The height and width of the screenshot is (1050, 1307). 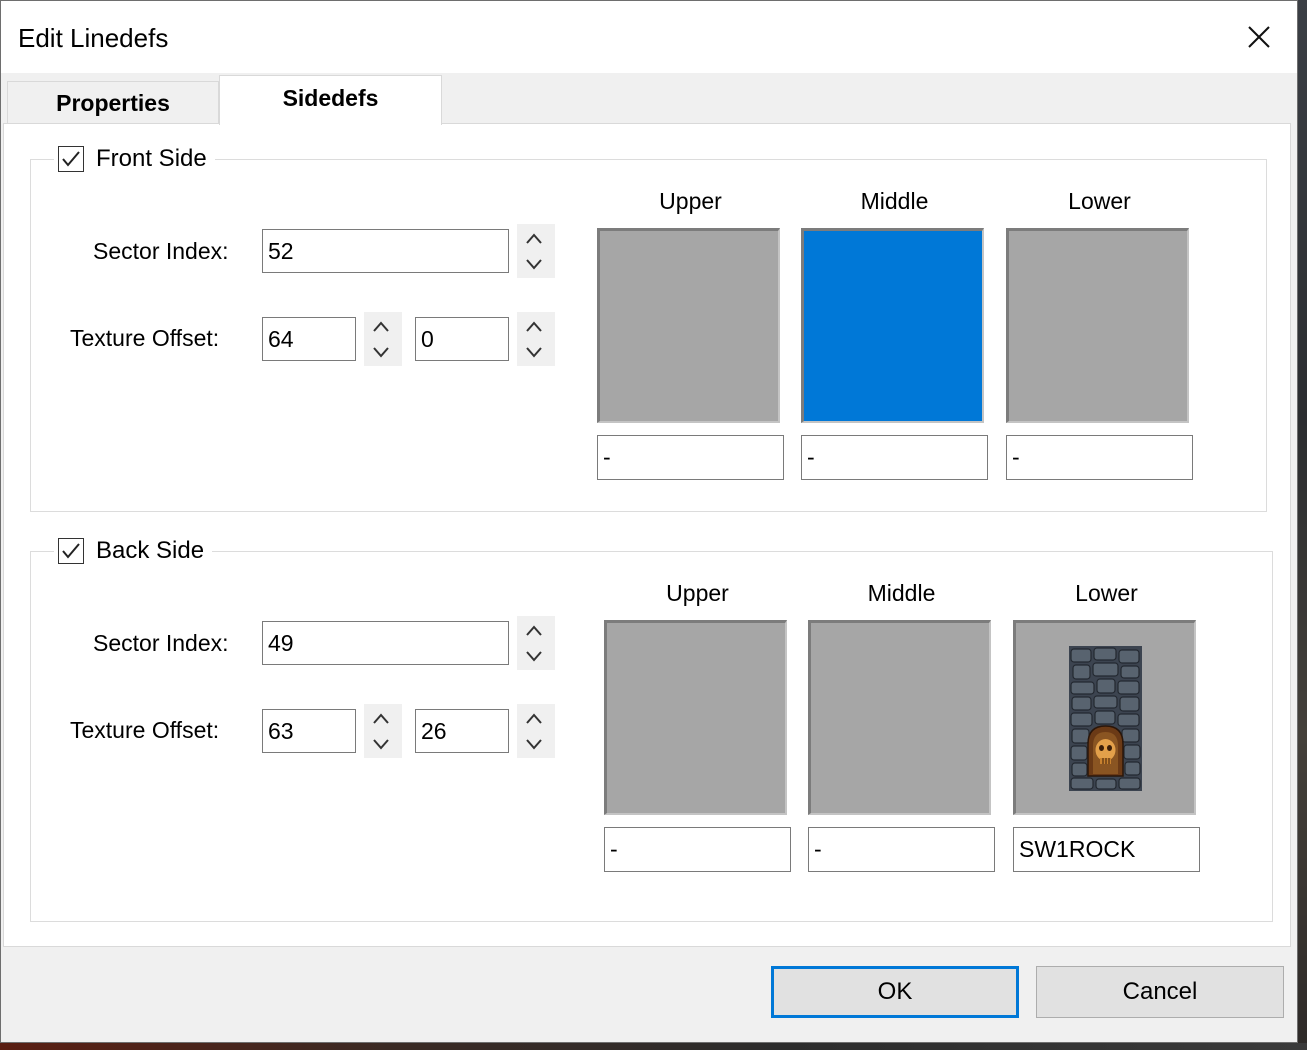 I want to click on back-upper-texture-preview, so click(x=695, y=717).